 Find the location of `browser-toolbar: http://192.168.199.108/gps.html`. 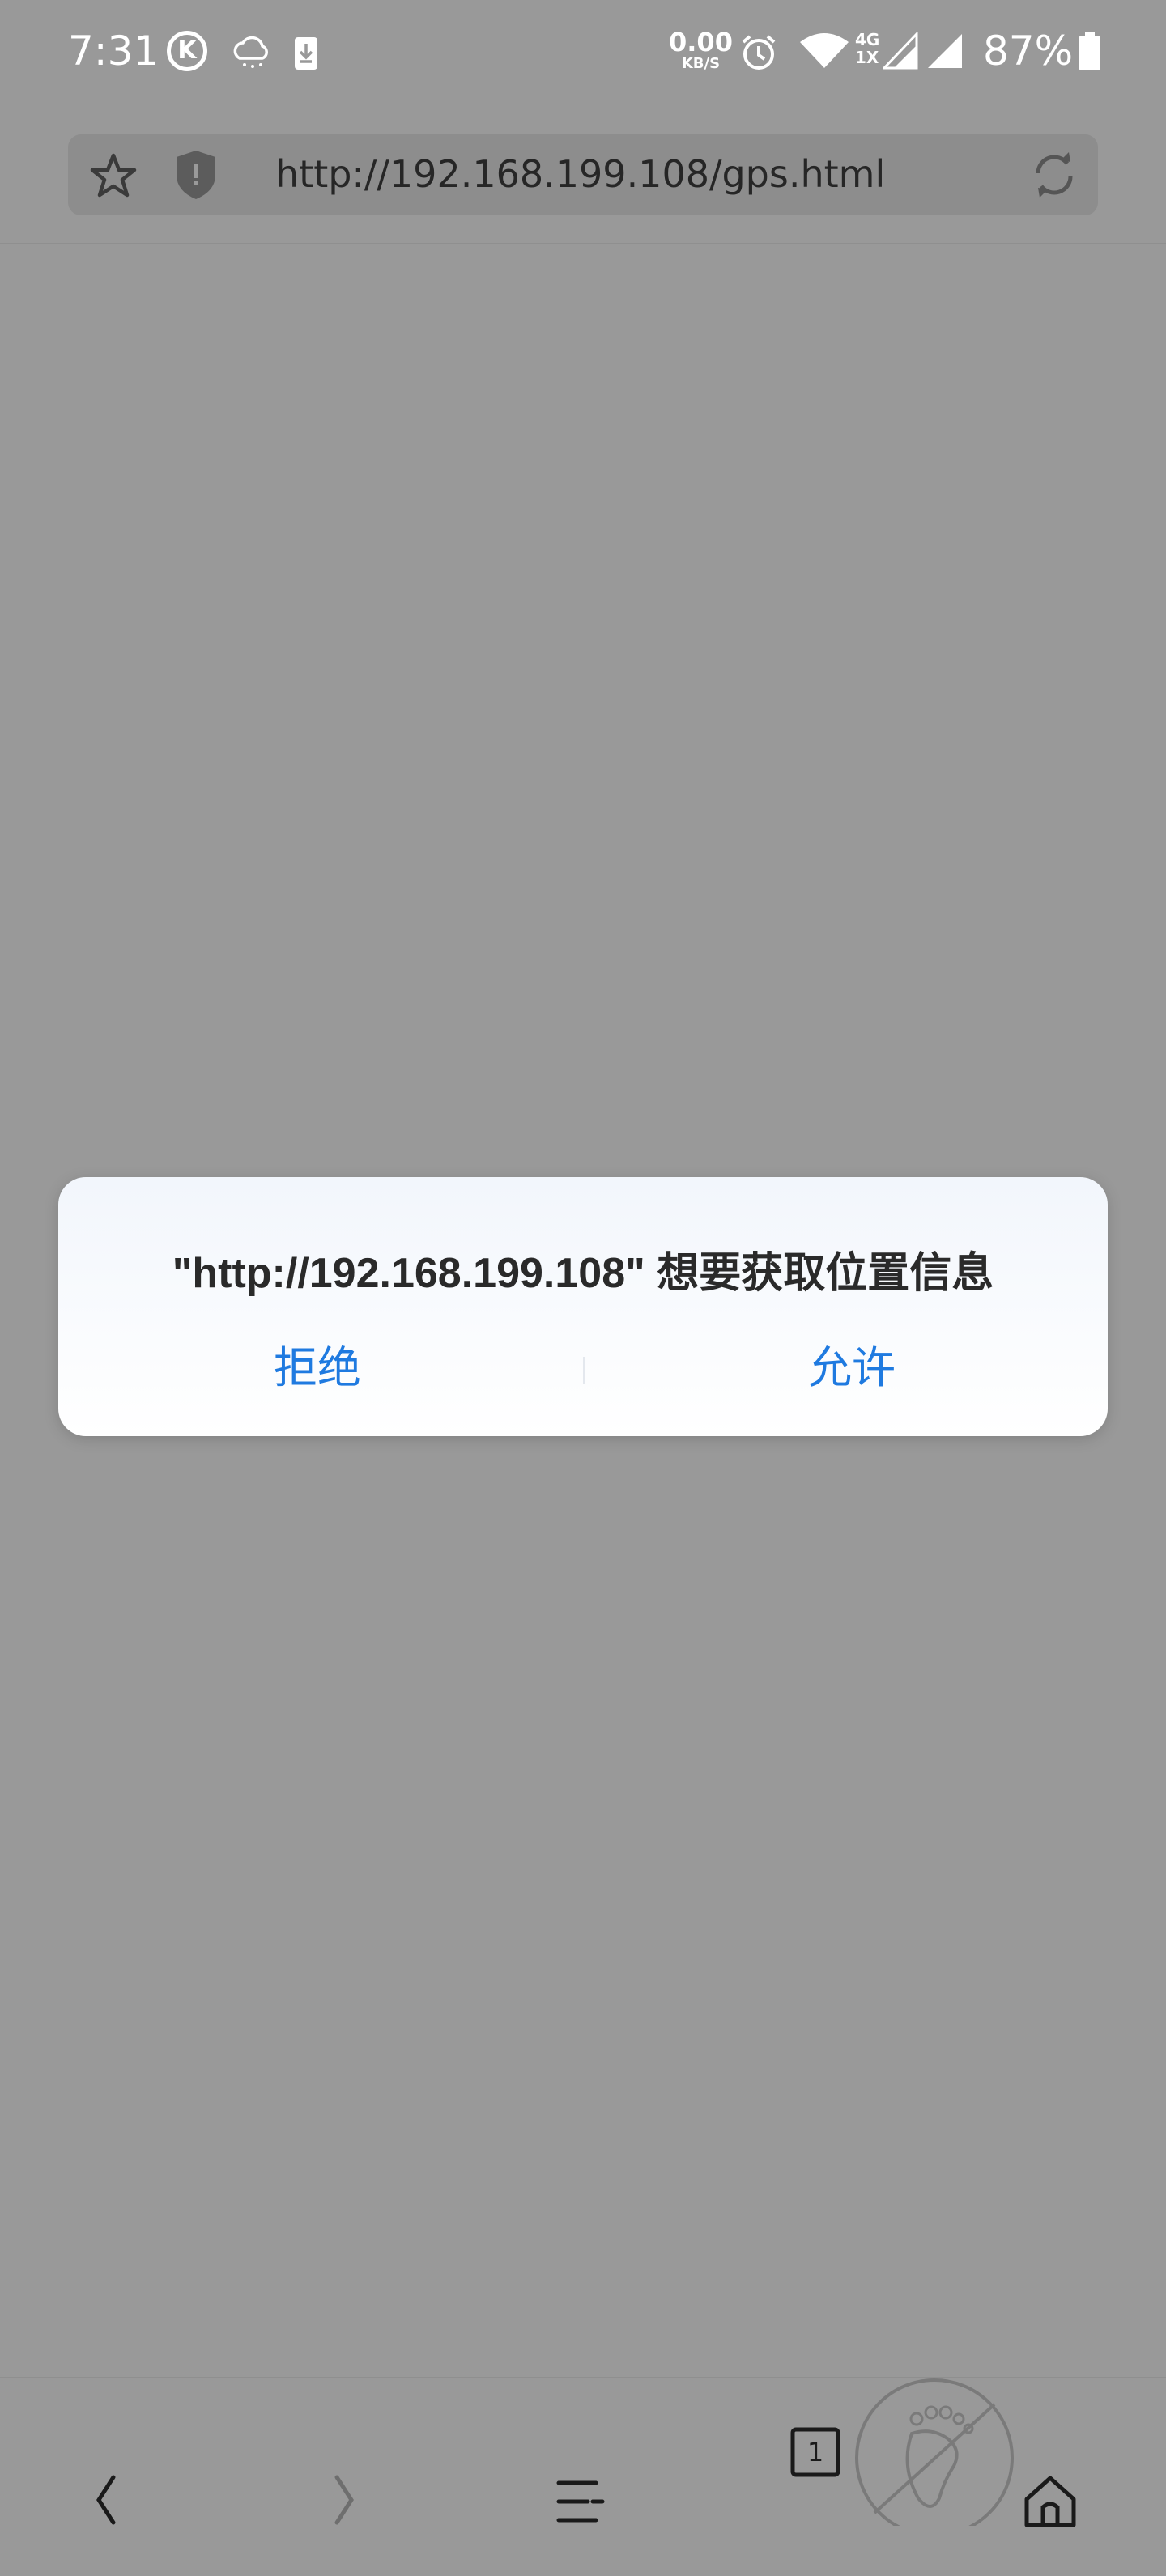

browser-toolbar: http://192.168.199.108/gps.html is located at coordinates (583, 174).